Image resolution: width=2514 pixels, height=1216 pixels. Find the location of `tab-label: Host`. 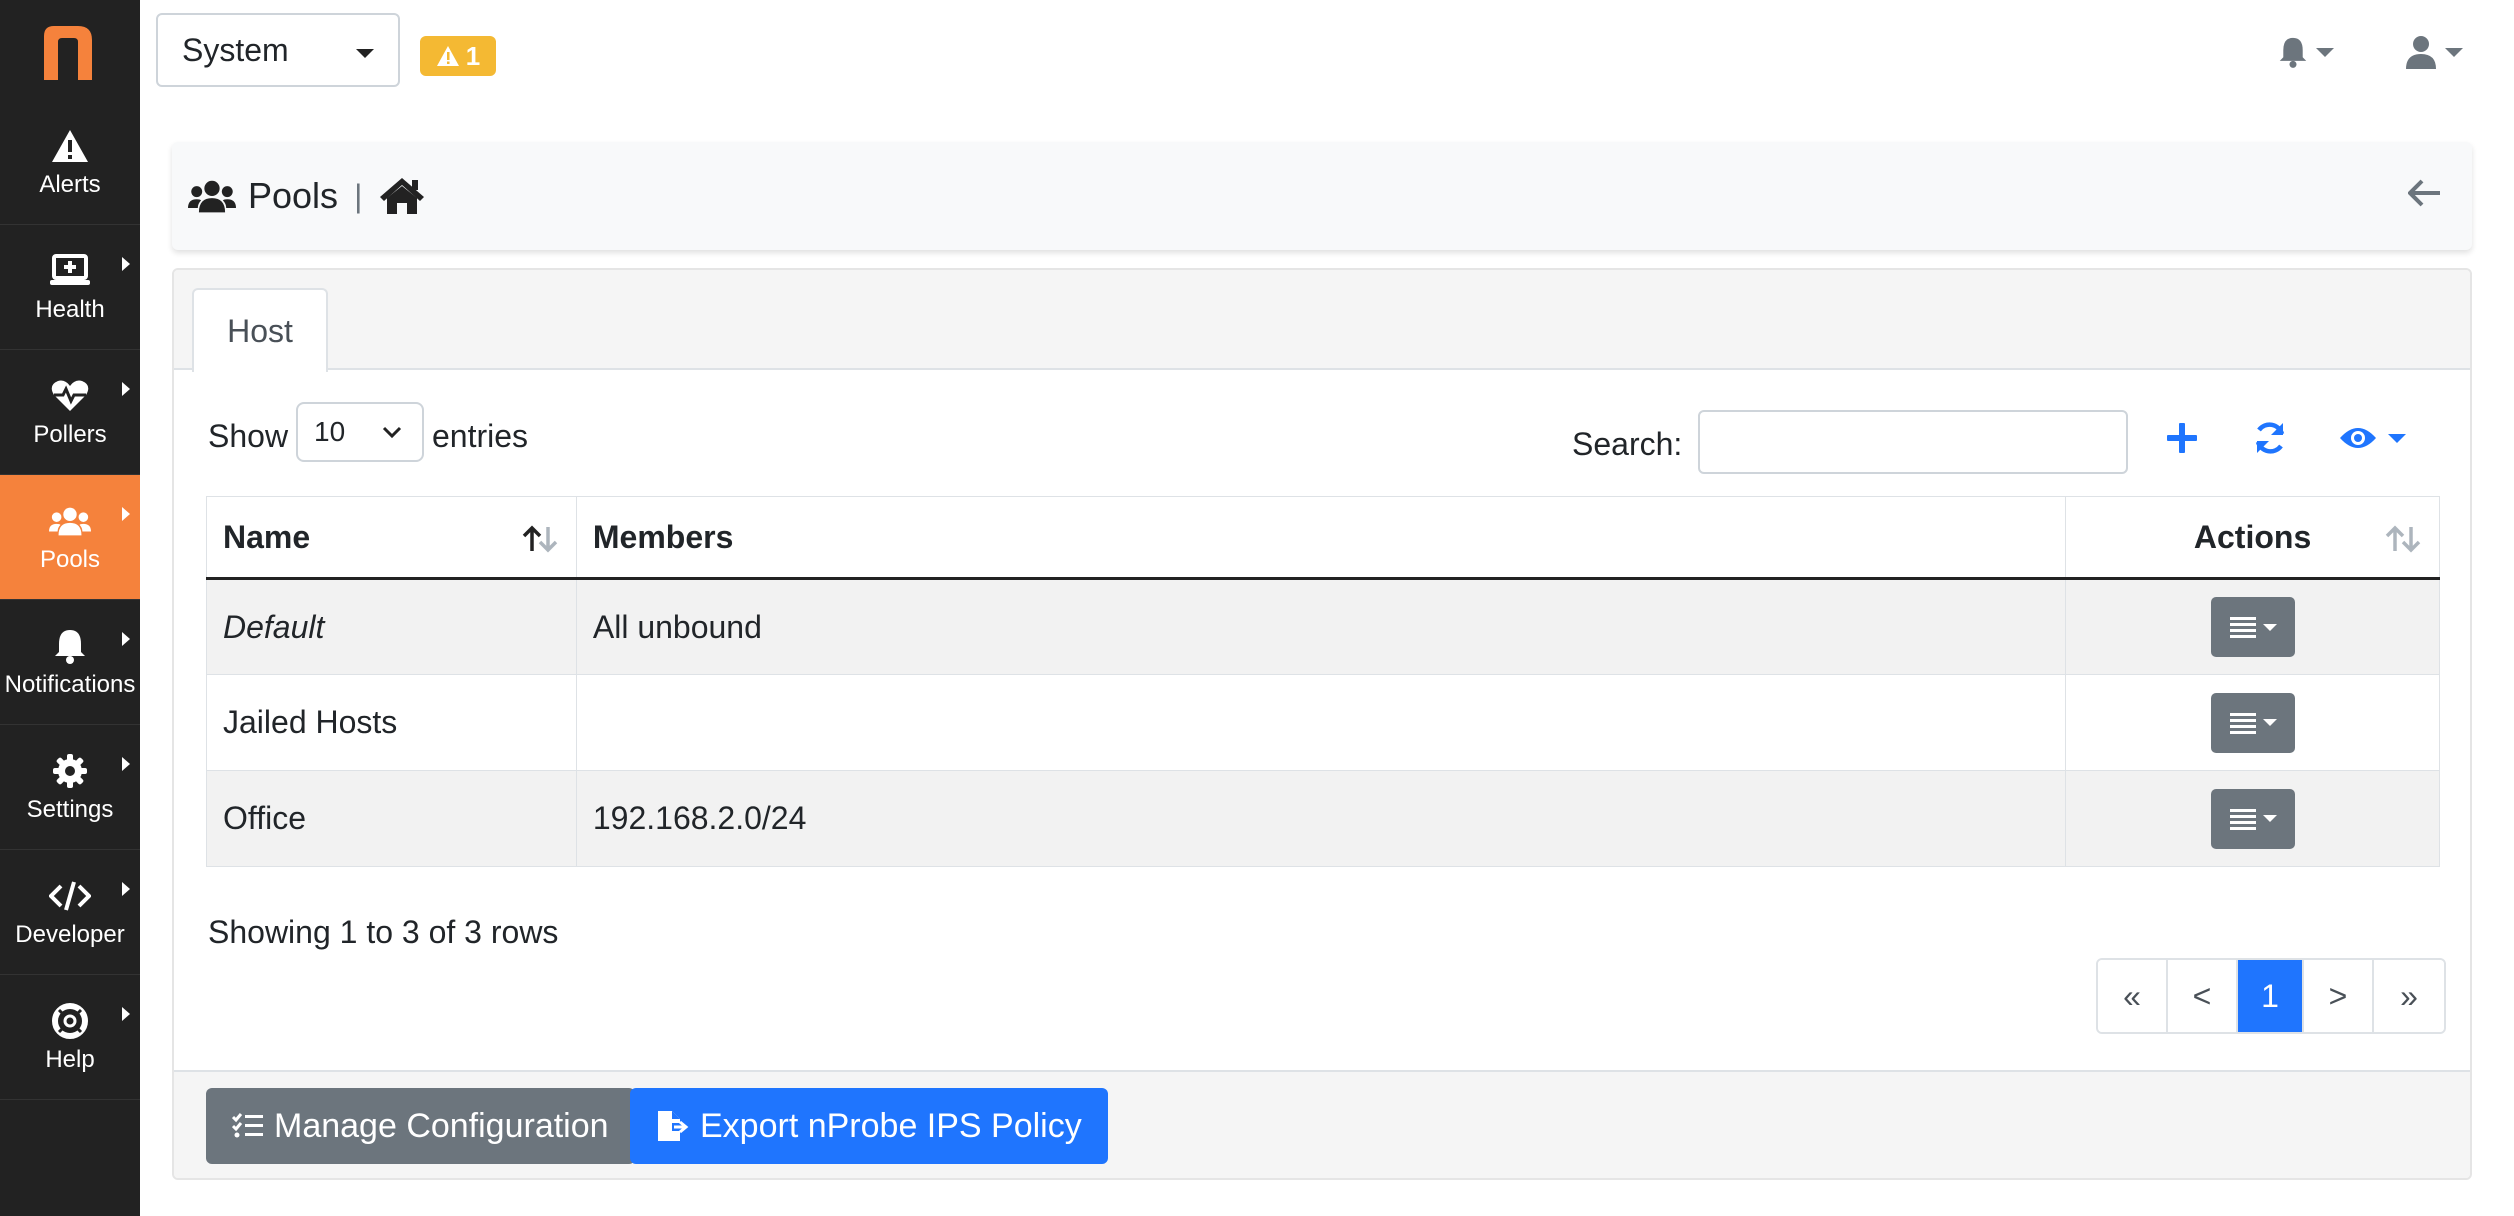

tab-label: Host is located at coordinates (260, 330).